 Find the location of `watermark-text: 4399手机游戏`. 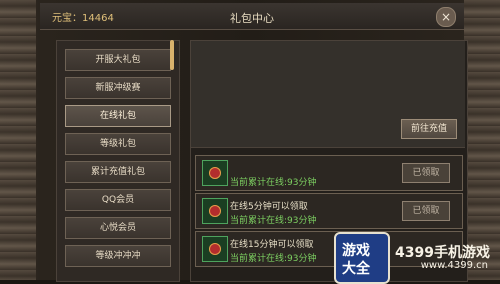

watermark-text: 4399手机游戏 is located at coordinates (442, 253).